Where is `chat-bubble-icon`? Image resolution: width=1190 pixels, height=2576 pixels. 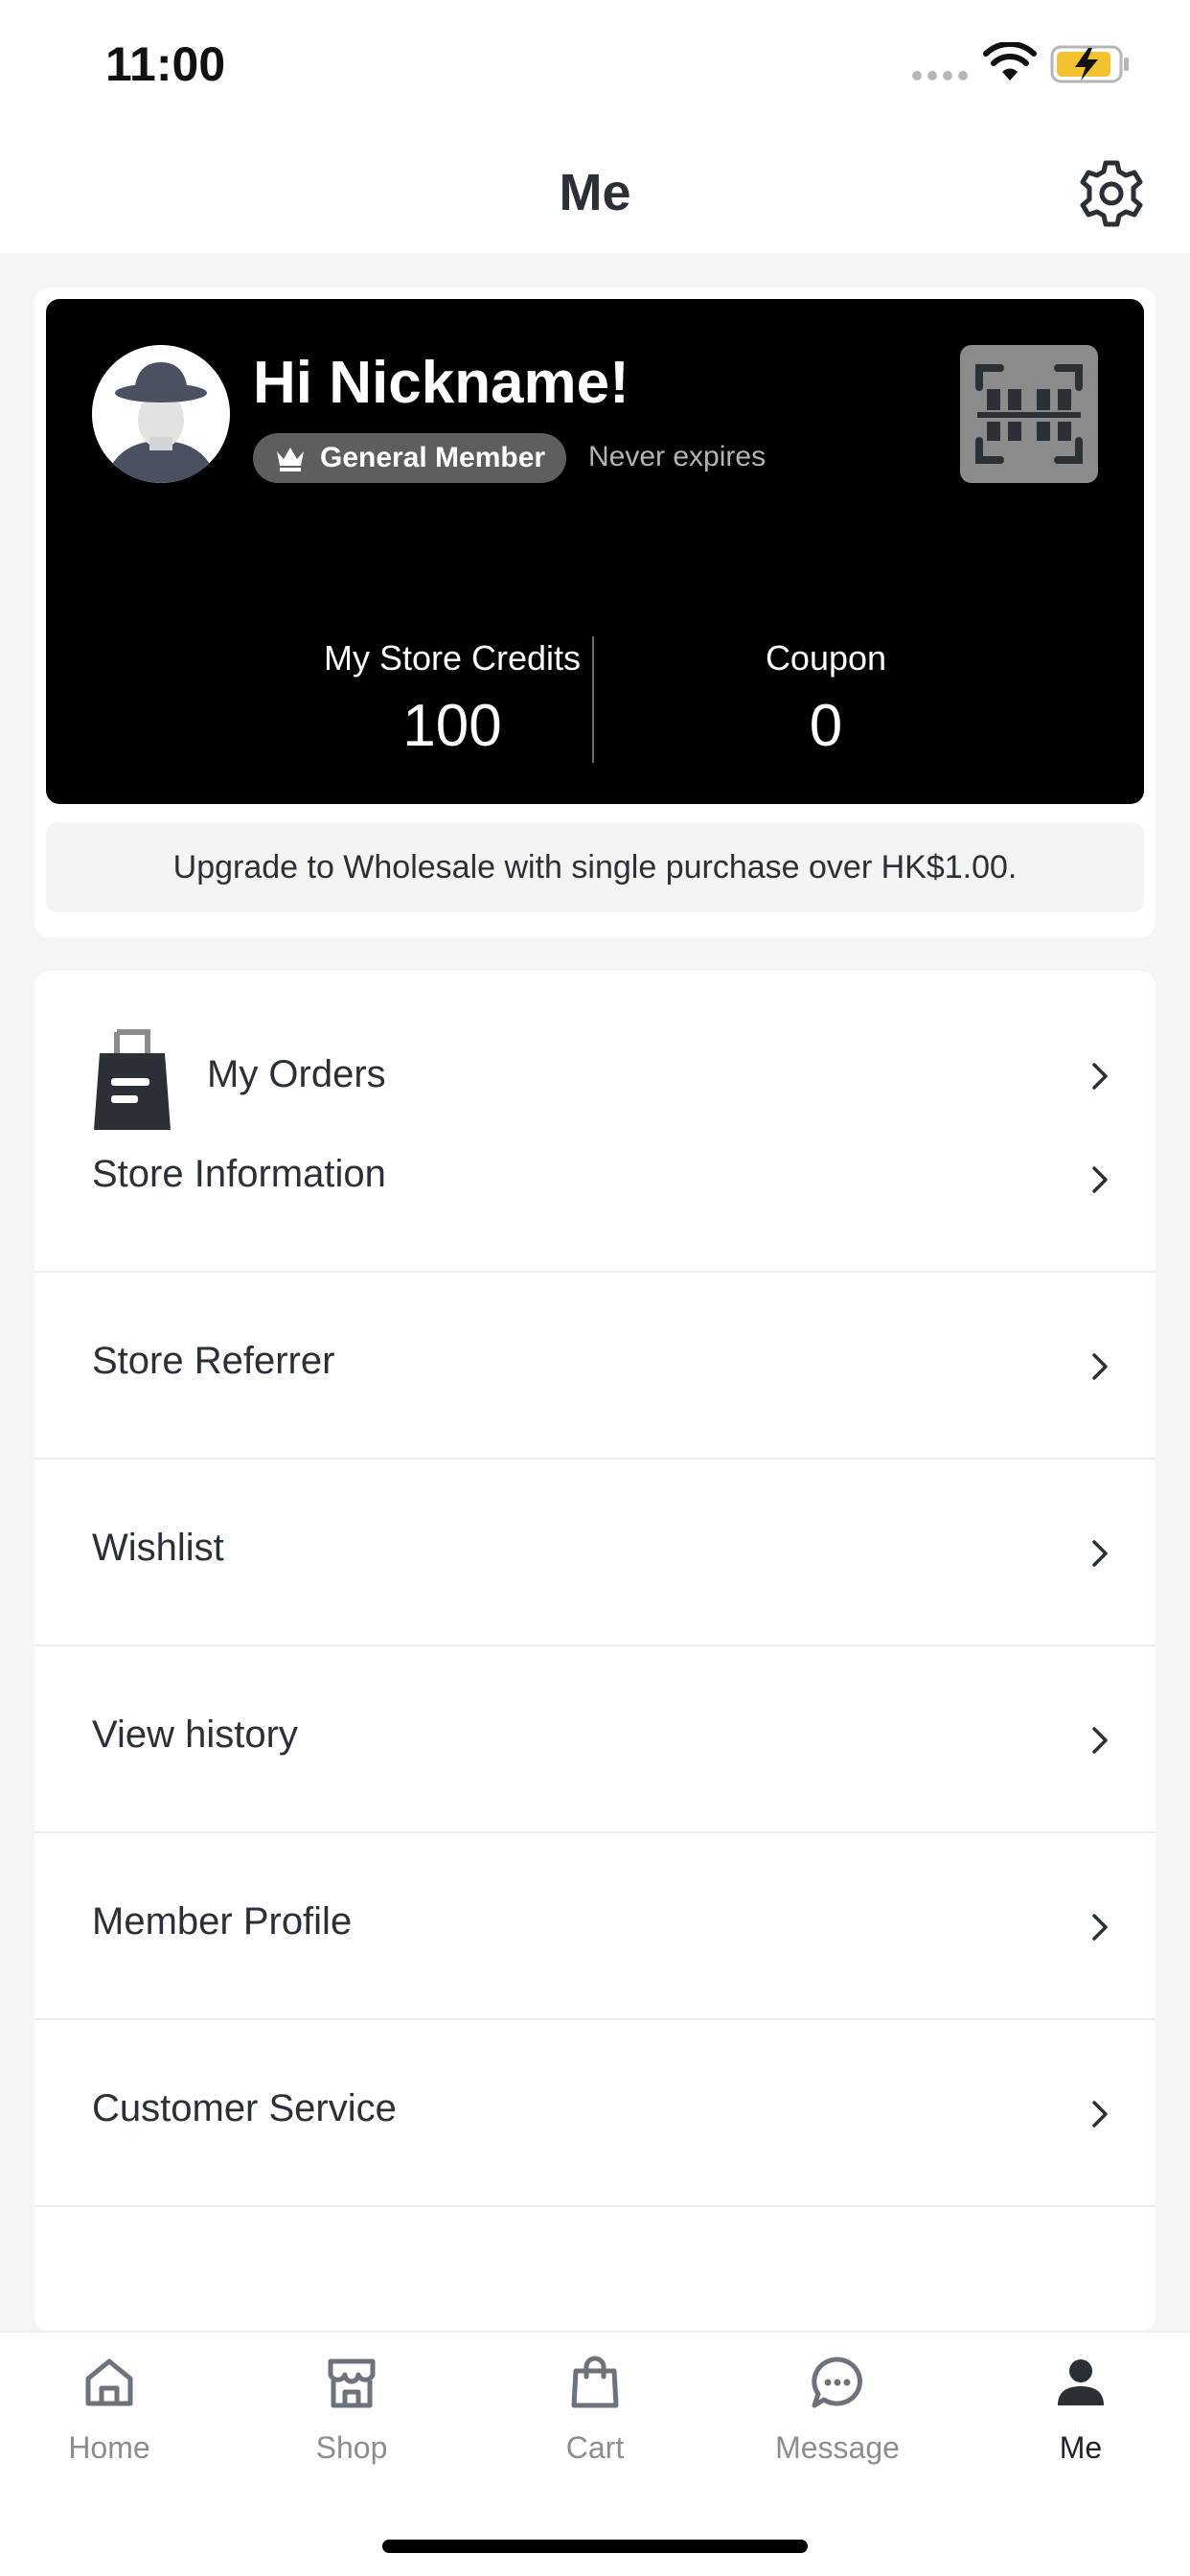 chat-bubble-icon is located at coordinates (838, 2382).